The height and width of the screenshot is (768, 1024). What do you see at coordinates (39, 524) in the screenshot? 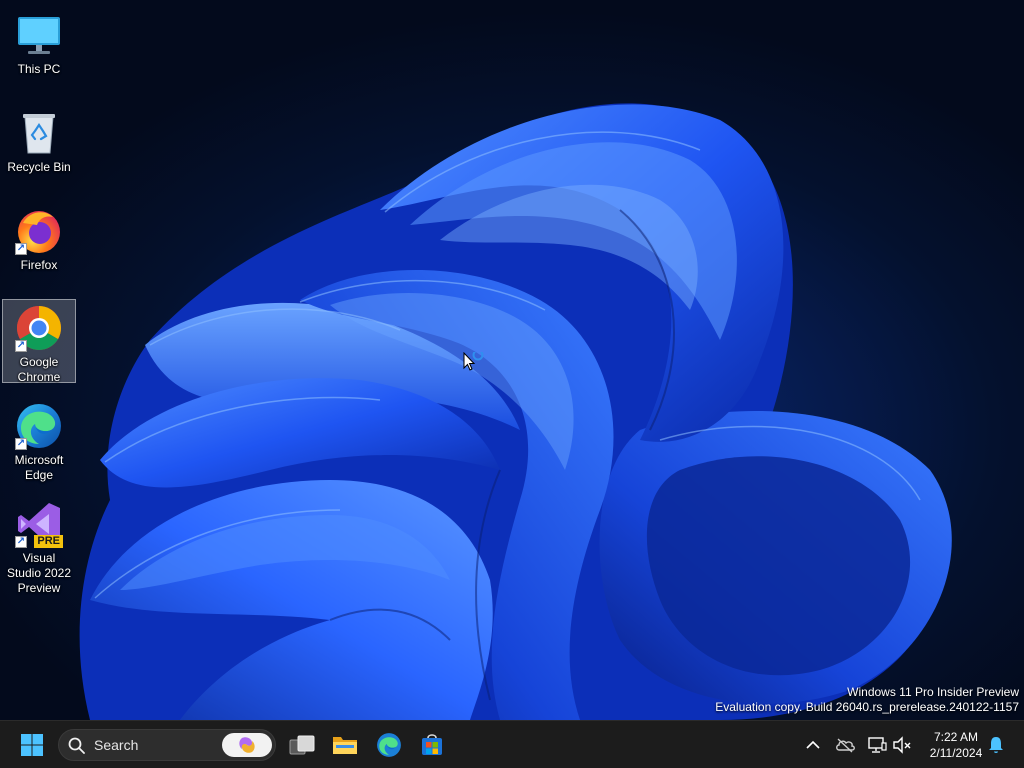
I see `visual-studio-icon: PRE ↗` at bounding box center [39, 524].